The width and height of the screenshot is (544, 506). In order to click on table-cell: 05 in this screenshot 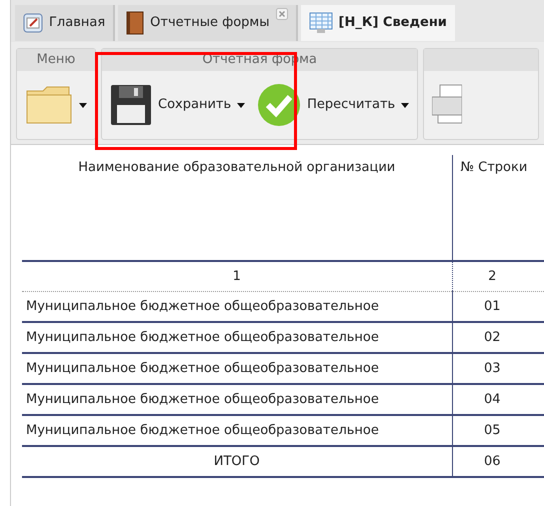, I will do `click(498, 430)`.